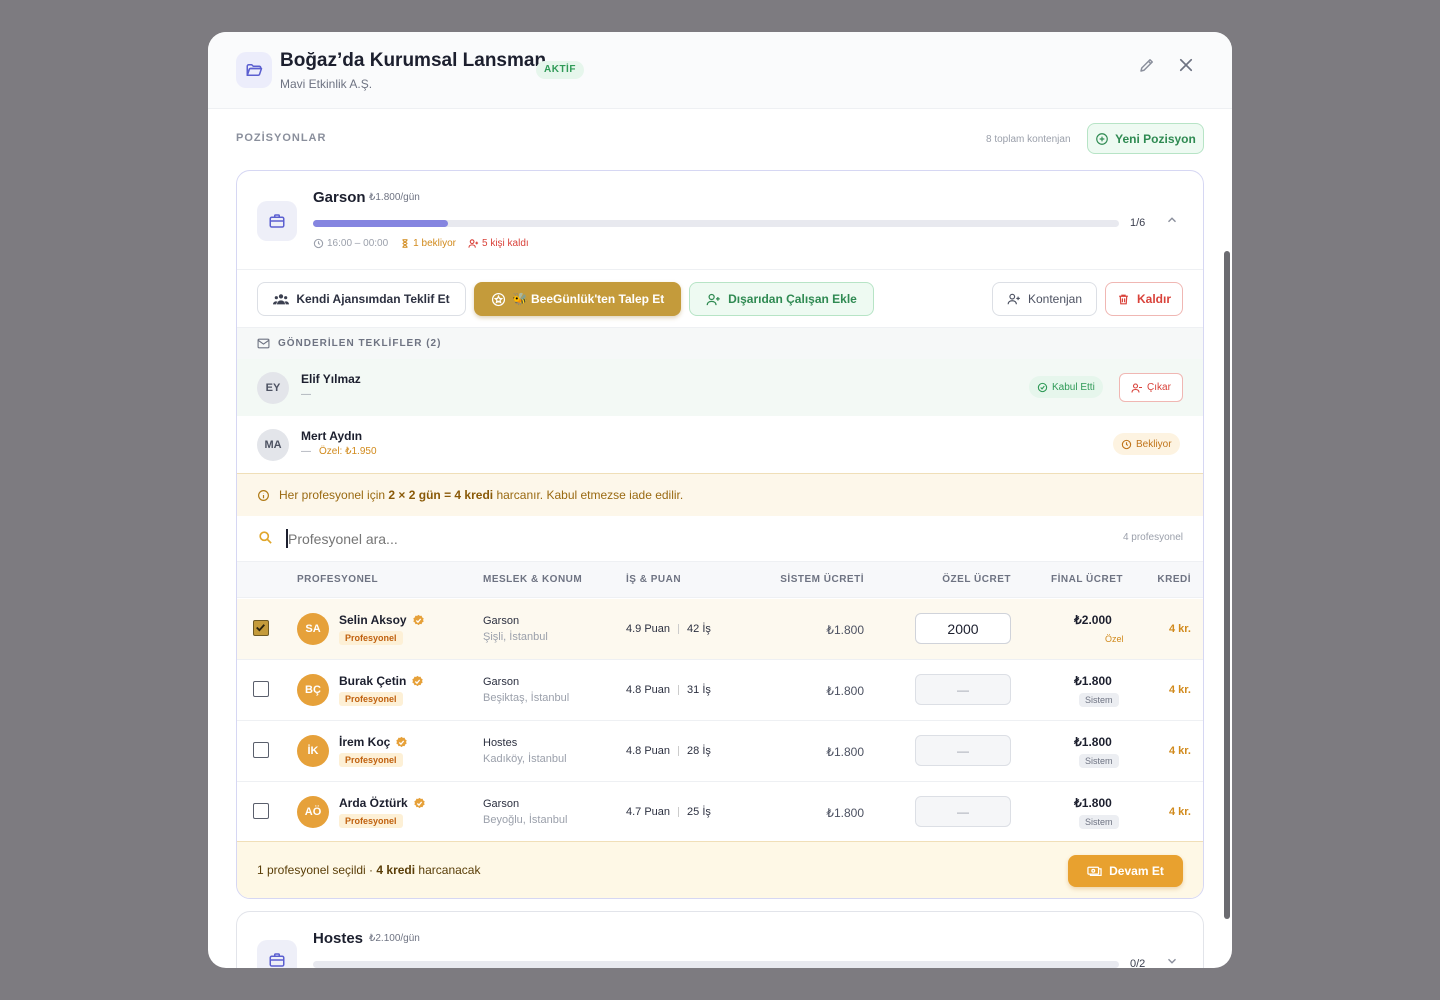 This screenshot has width=1440, height=1000. I want to click on custom-fee-input: 2000, so click(963, 628).